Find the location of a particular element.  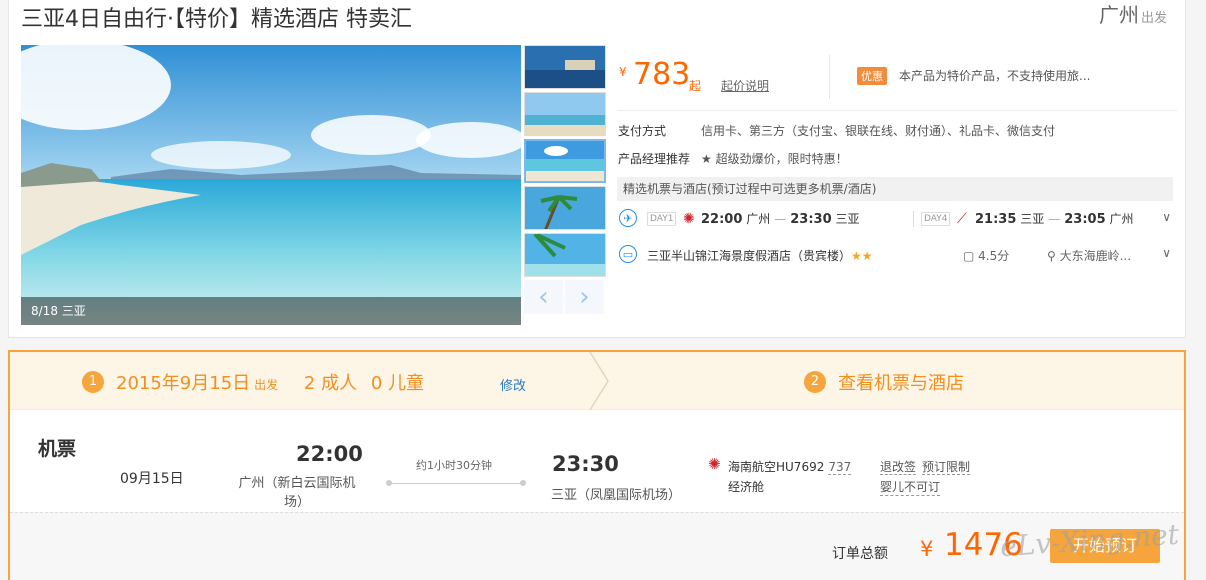

flight-duration: 约1小时30分钟 is located at coordinates (454, 465).